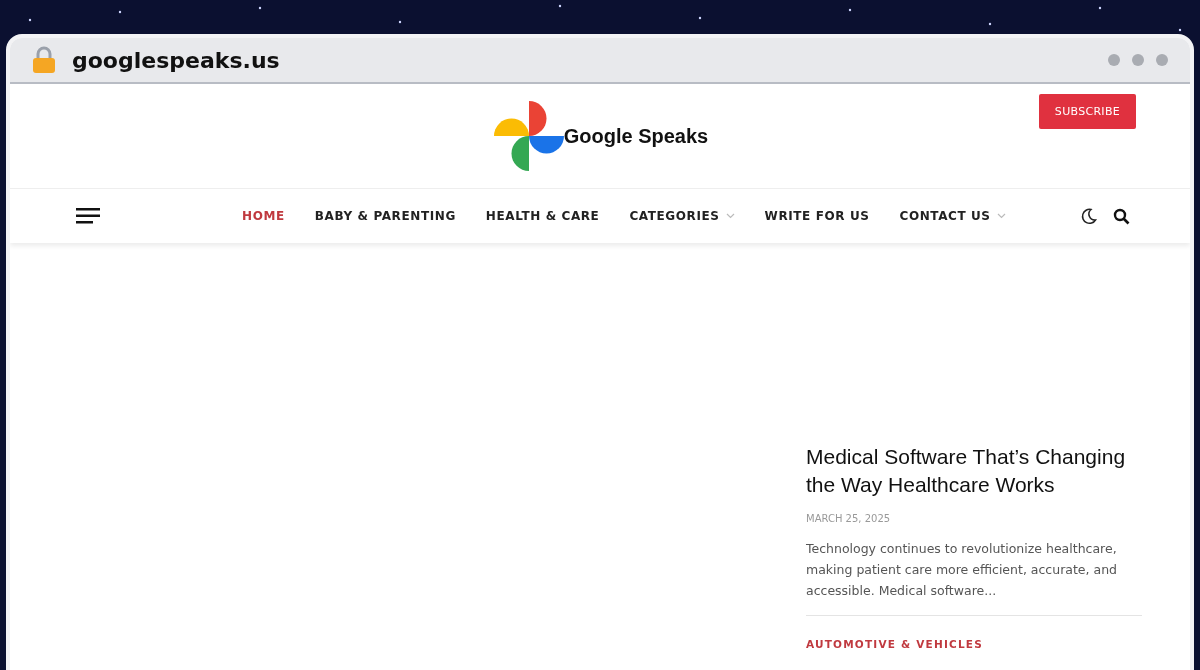  Describe the element at coordinates (263, 216) in the screenshot. I see `nav-link: HOME` at that location.